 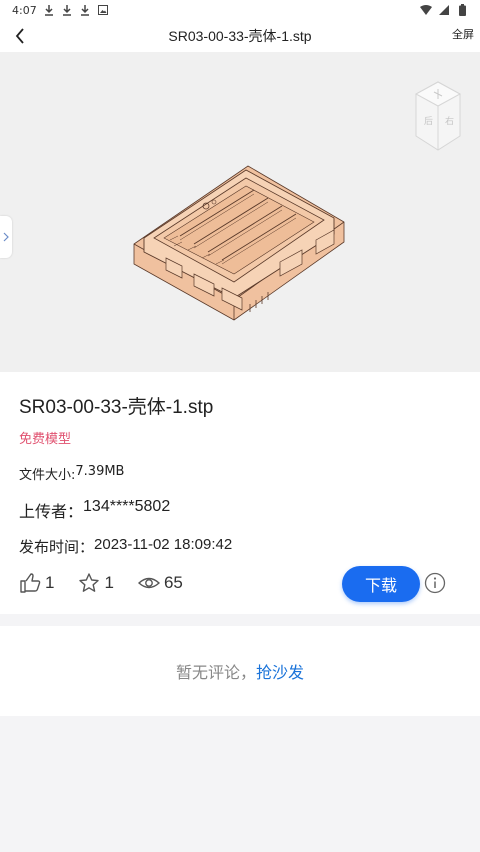 I want to click on publish-time: 发布时间： 2023-11-02 18:09:42, so click(x=125, y=546).